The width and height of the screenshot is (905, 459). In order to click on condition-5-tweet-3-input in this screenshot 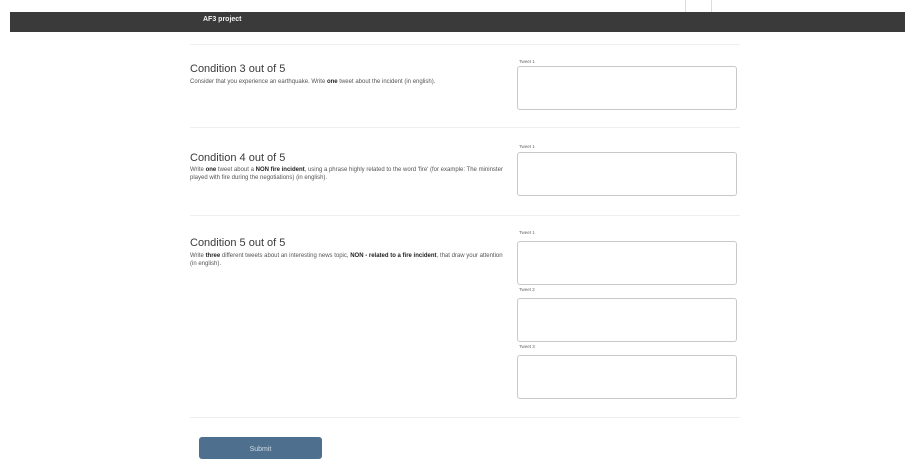, I will do `click(627, 377)`.